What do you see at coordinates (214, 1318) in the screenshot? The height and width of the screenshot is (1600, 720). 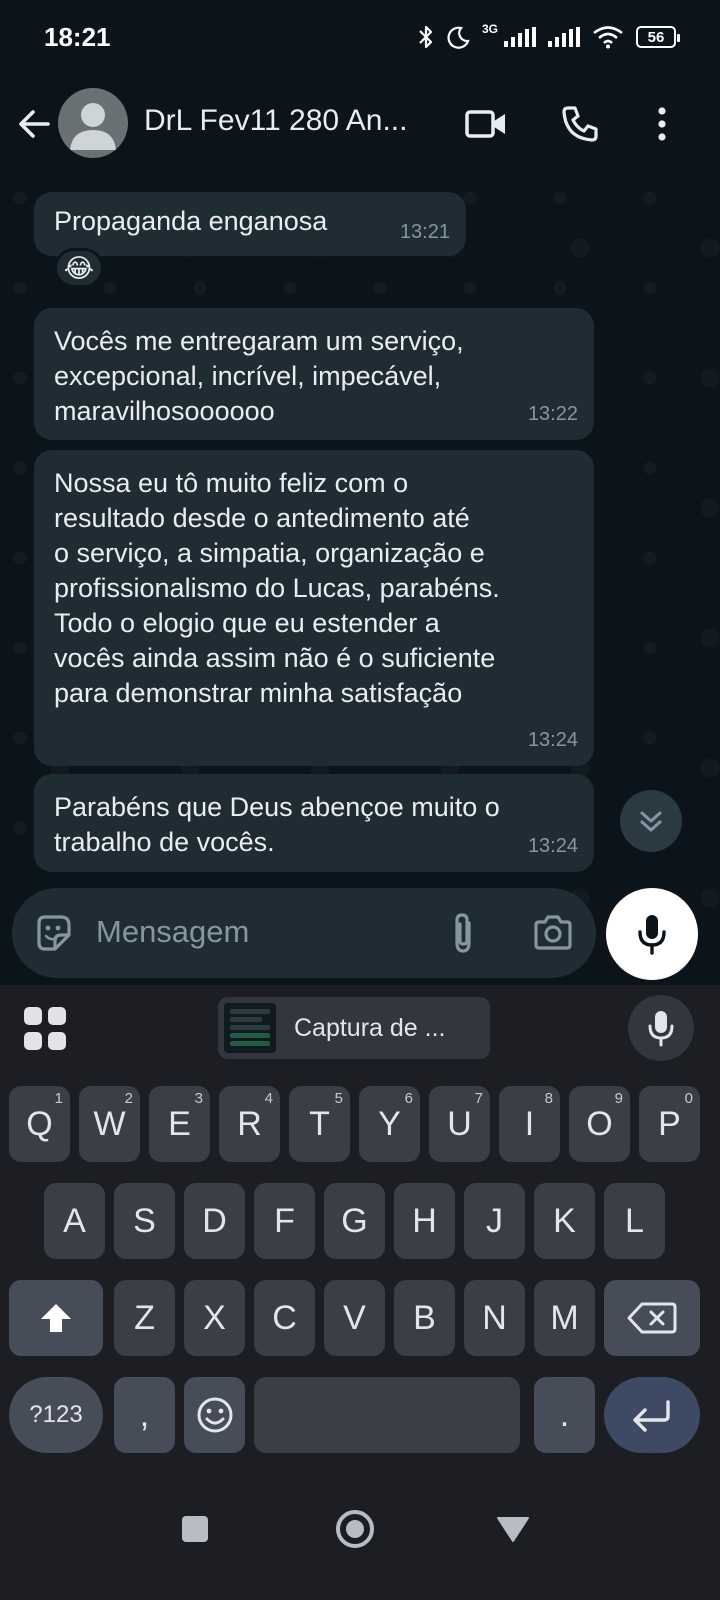 I see `key-x: X` at bounding box center [214, 1318].